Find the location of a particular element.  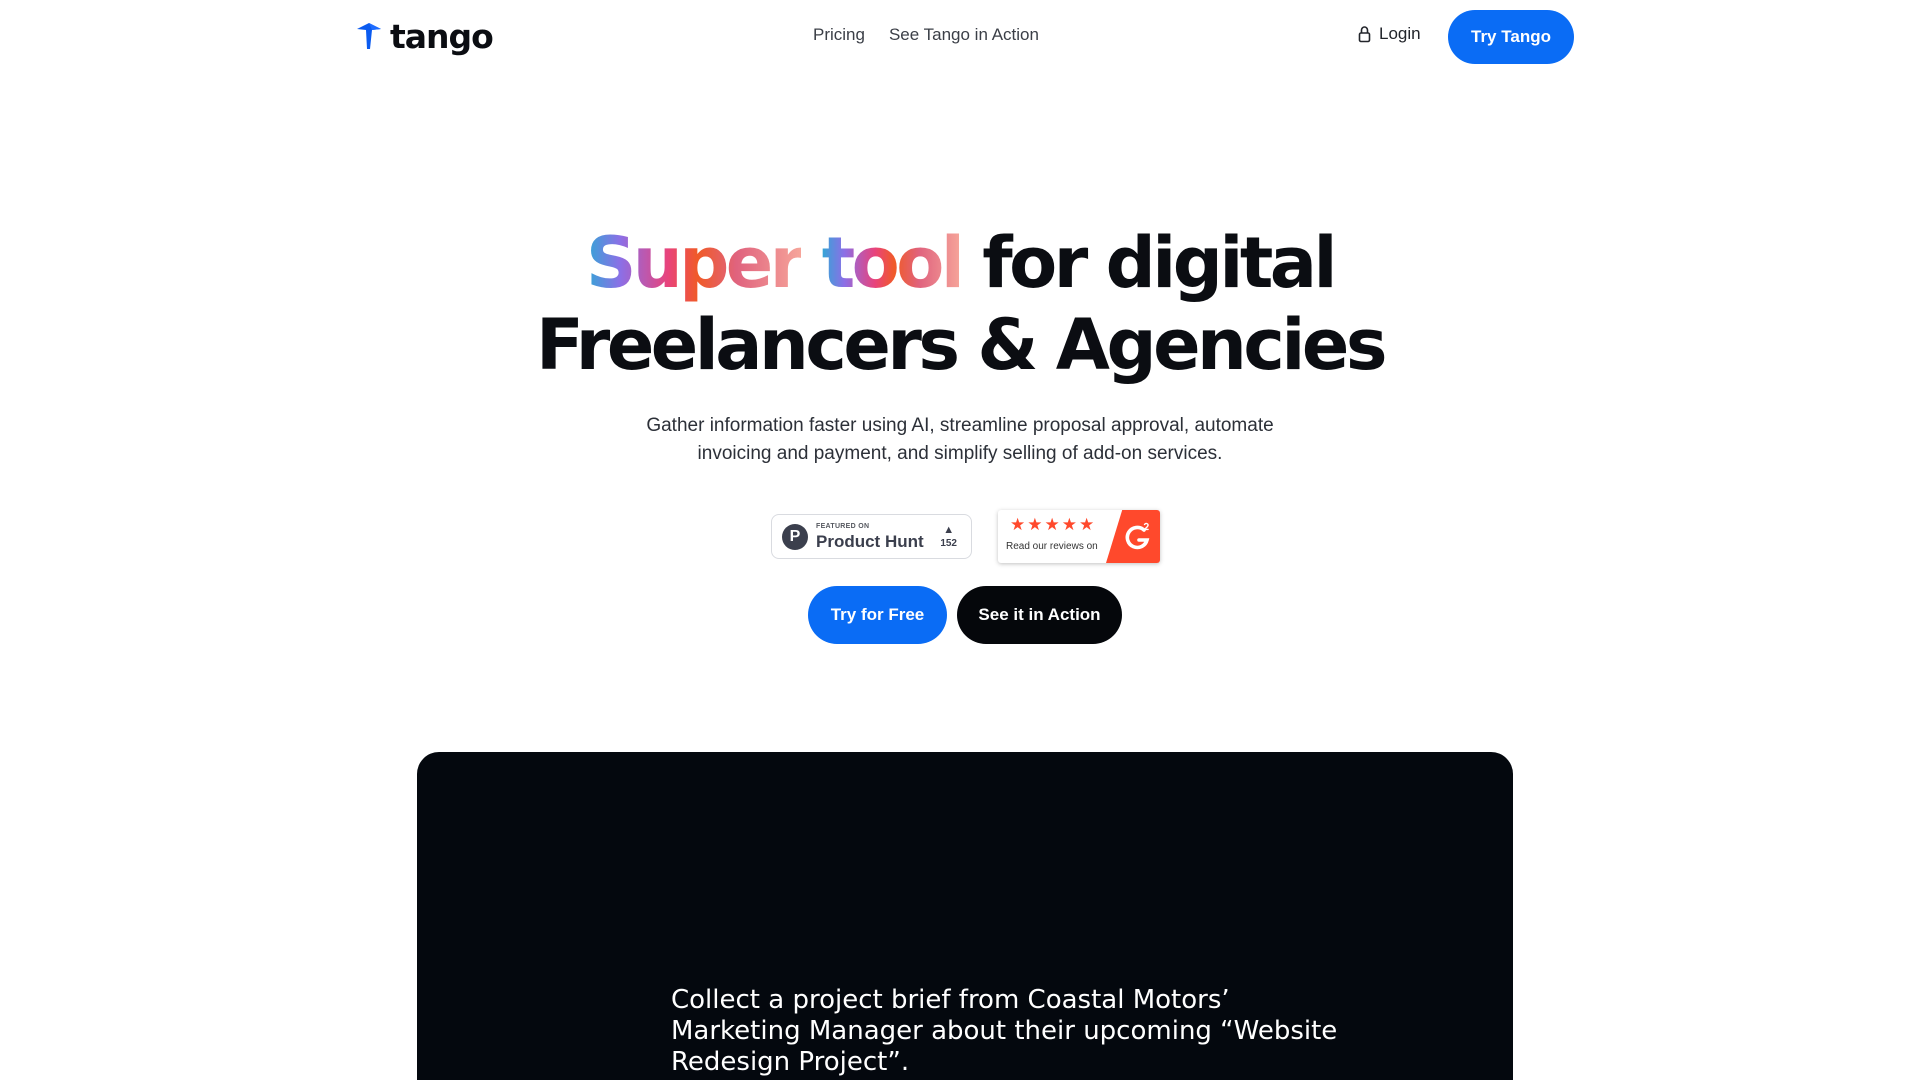

g2-logo-icon is located at coordinates (1137, 536).